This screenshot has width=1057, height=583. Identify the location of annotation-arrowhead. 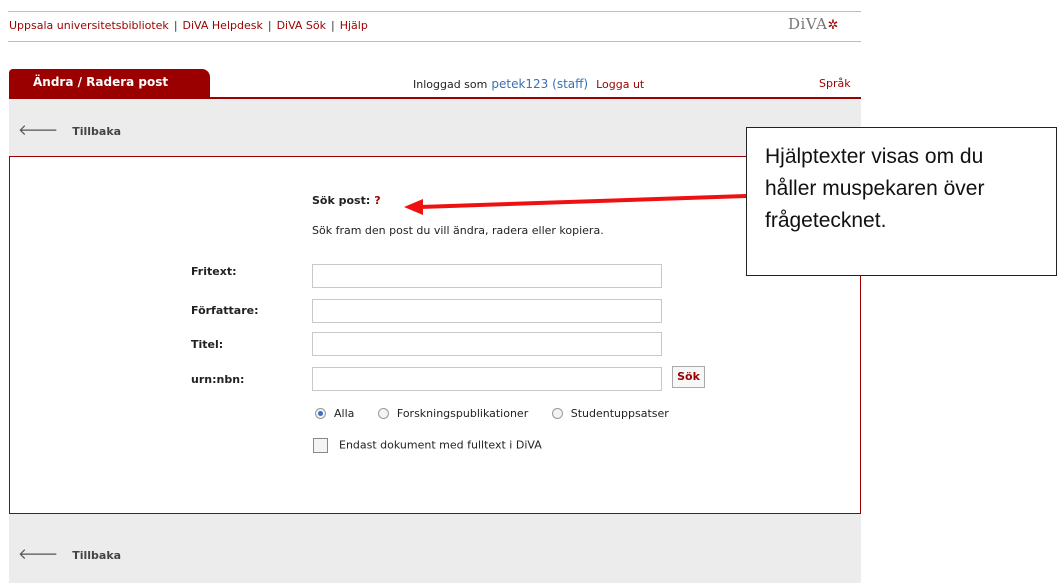
(413, 207).